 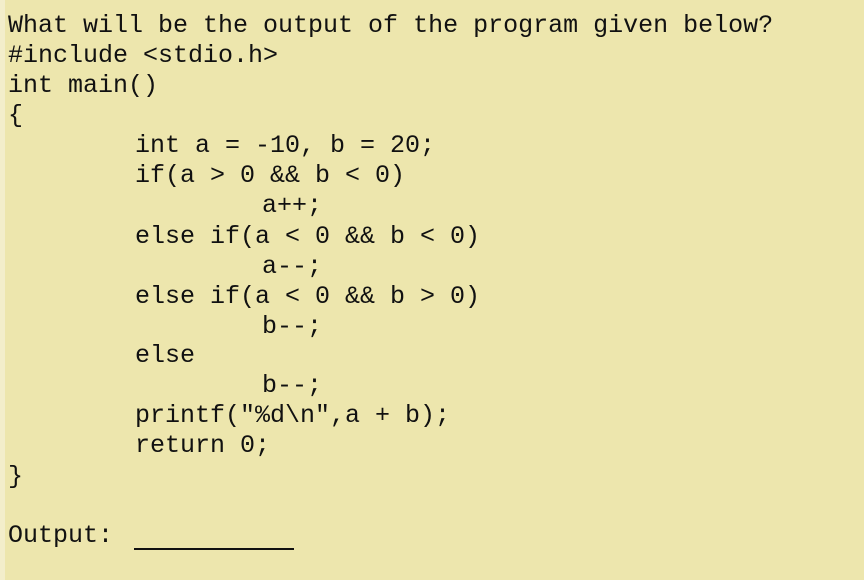 What do you see at coordinates (61, 535) in the screenshot?
I see `output-label: Output:` at bounding box center [61, 535].